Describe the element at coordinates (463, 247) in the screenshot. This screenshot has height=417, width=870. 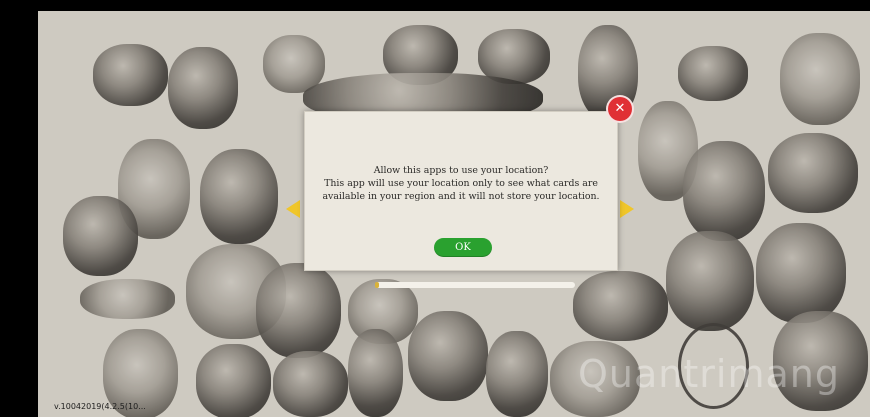
I see `ok-button: OK` at that location.